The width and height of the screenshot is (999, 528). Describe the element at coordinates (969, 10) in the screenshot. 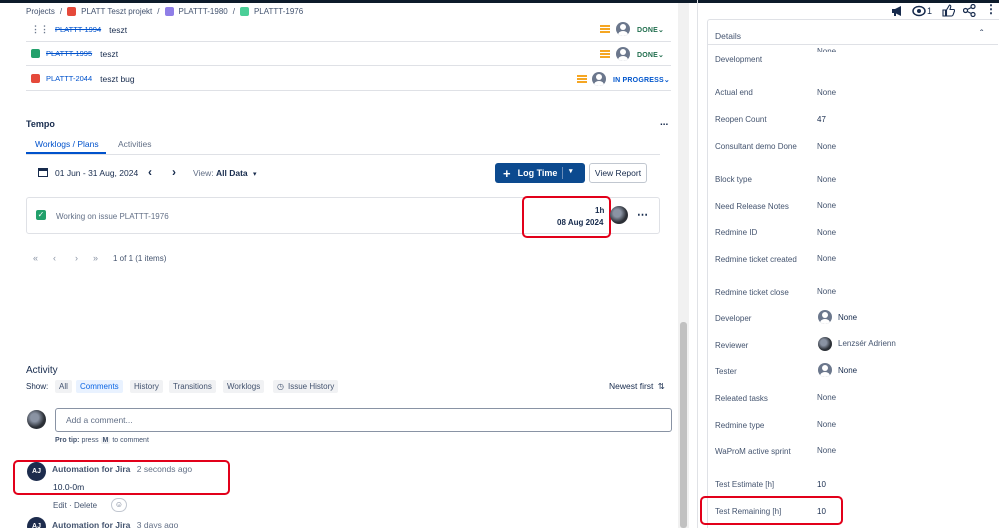

I see `share-icon` at that location.